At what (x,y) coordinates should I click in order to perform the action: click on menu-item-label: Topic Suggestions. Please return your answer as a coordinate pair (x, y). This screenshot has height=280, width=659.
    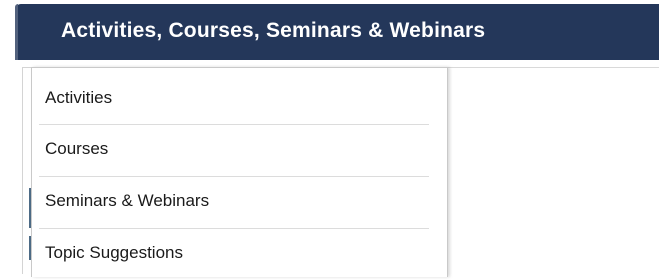
    Looking at the image, I should click on (114, 253).